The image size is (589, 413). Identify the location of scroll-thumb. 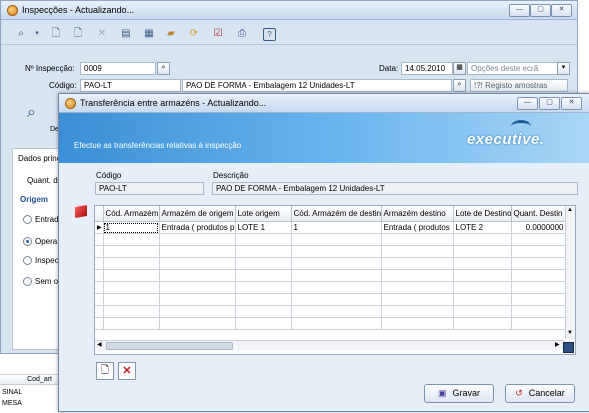
(169, 346).